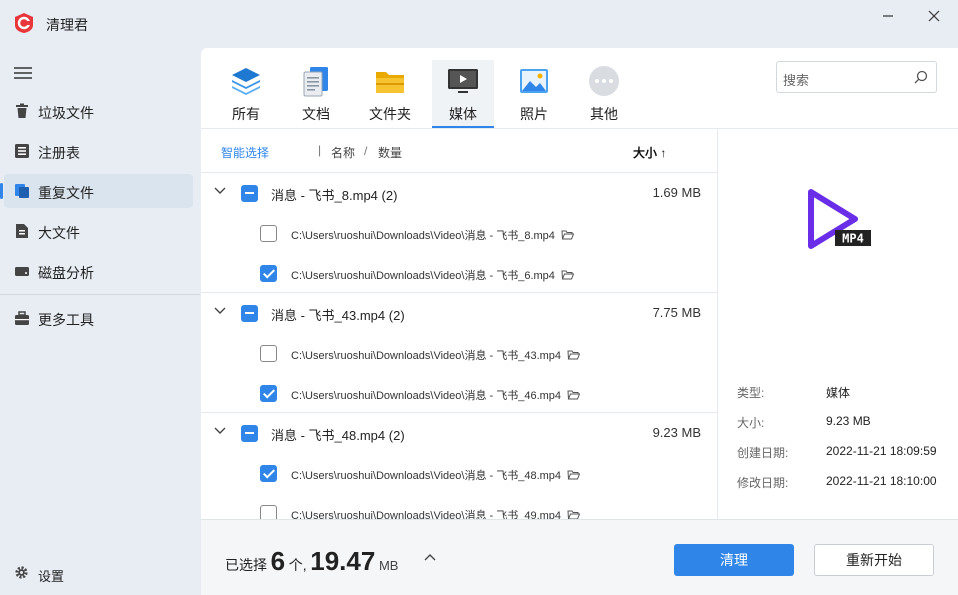  I want to click on header-slash: /, so click(366, 151).